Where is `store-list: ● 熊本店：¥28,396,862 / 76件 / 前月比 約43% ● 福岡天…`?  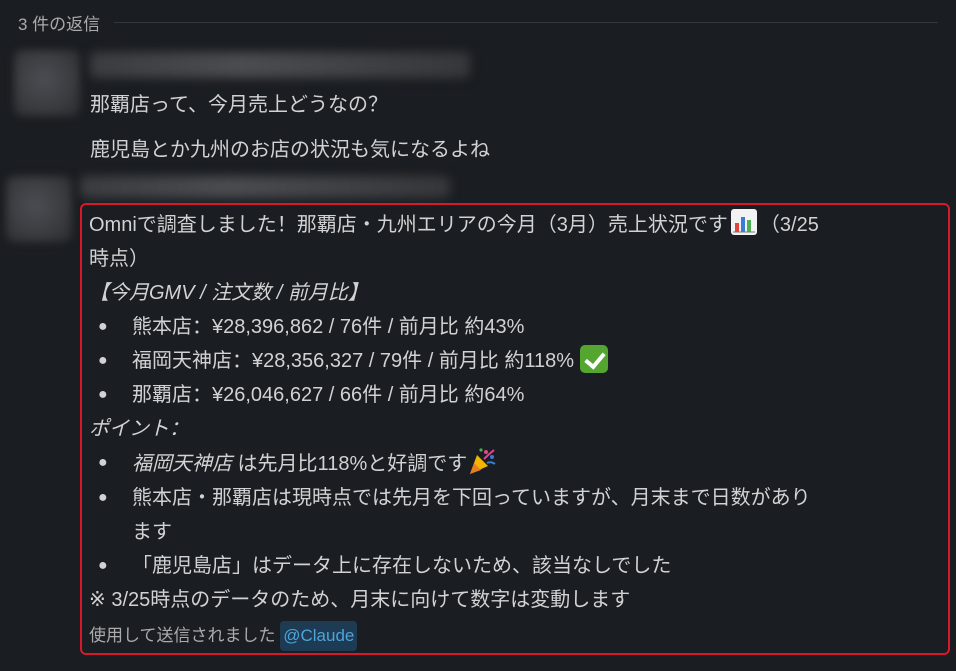 store-list: ● 熊本店：¥28,396,862 / 76件 / 前月比 約43% ● 福岡天… is located at coordinates (519, 361).